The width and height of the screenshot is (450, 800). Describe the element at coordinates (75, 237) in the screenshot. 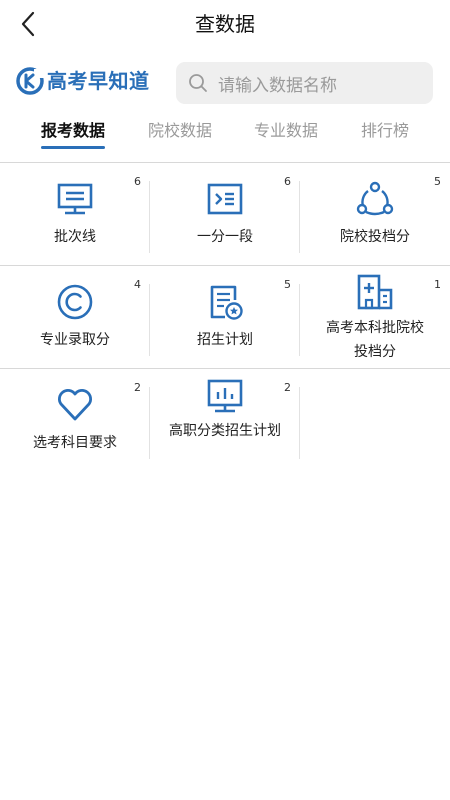

I see `item-label: 批次线` at that location.